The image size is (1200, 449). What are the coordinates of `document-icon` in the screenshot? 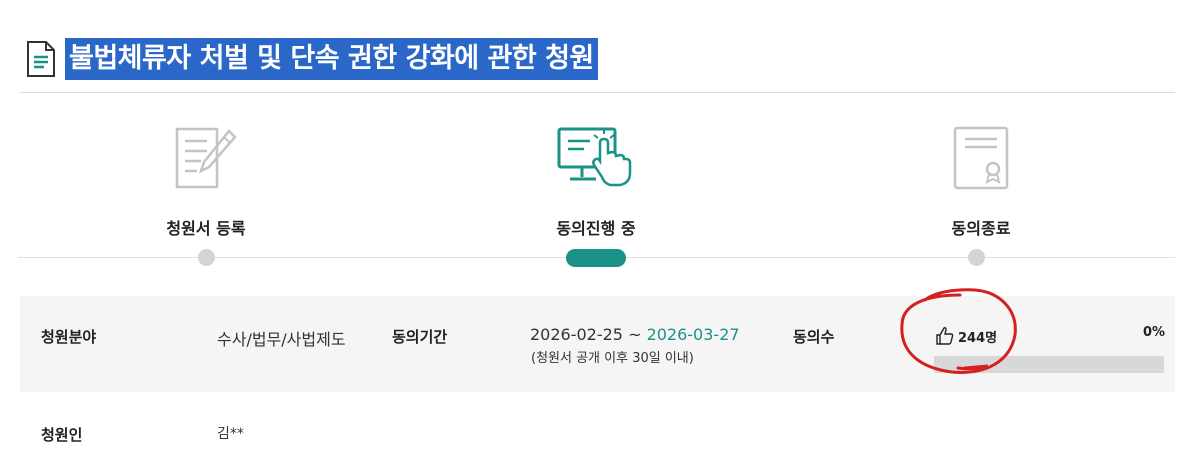 It's located at (41, 59).